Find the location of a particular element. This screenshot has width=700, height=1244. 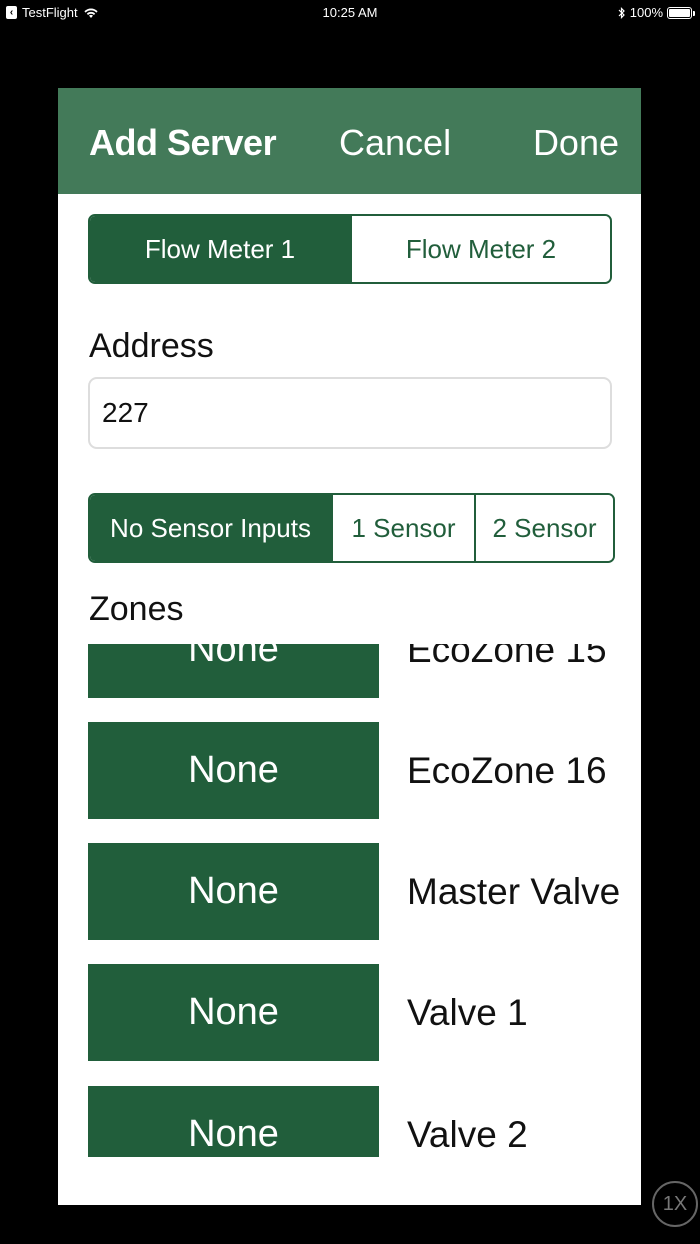

zone-name: EcoZone 15 is located at coordinates (507, 657).